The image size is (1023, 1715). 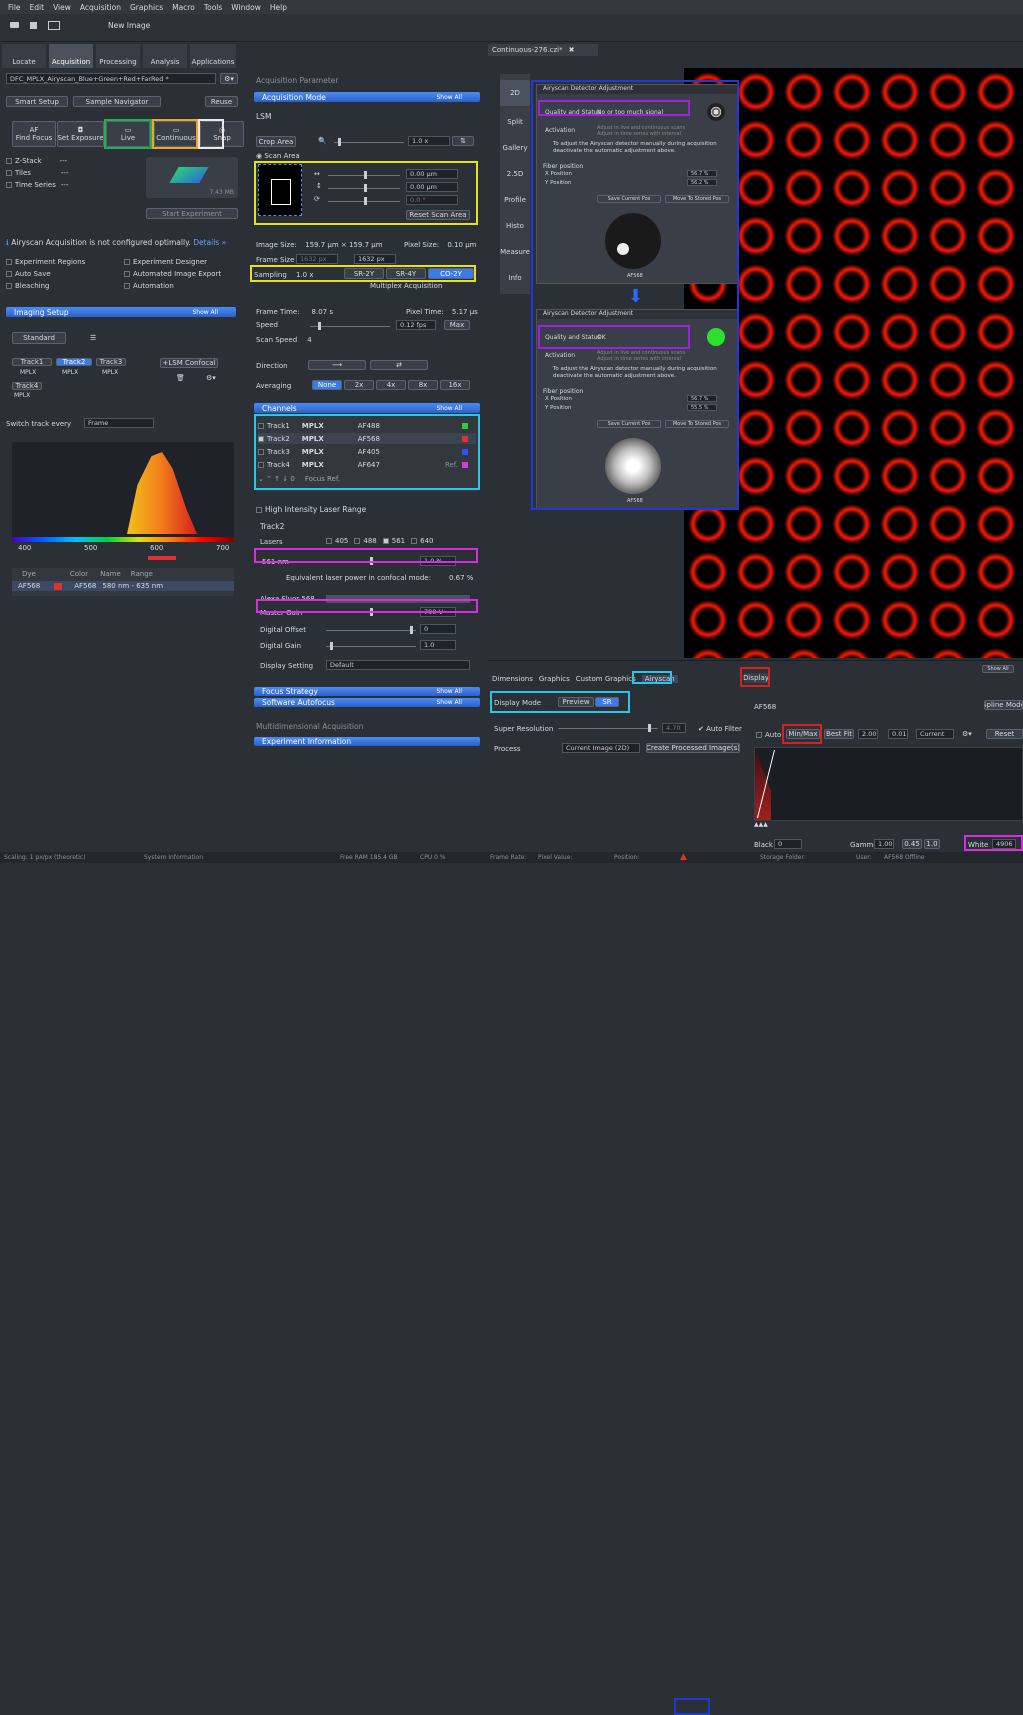 I want to click on digital-offset-slider, so click(x=371, y=630).